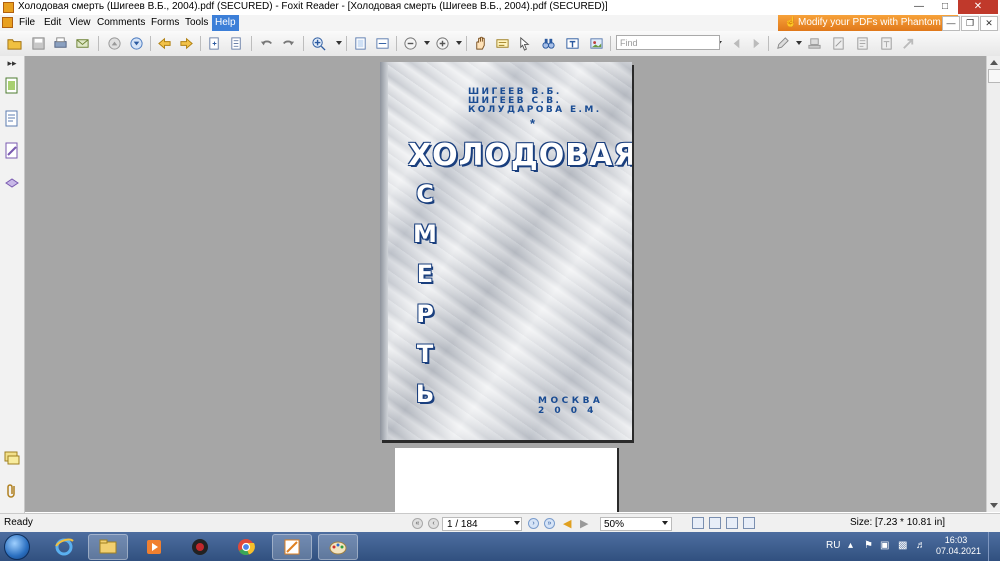 The width and height of the screenshot is (1000, 561). I want to click on search-binoculars-icon, so click(548, 43).